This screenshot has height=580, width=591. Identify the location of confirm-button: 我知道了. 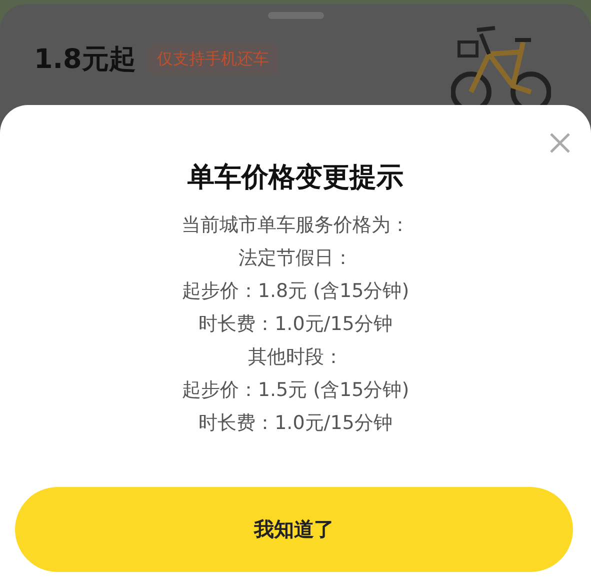
(294, 529).